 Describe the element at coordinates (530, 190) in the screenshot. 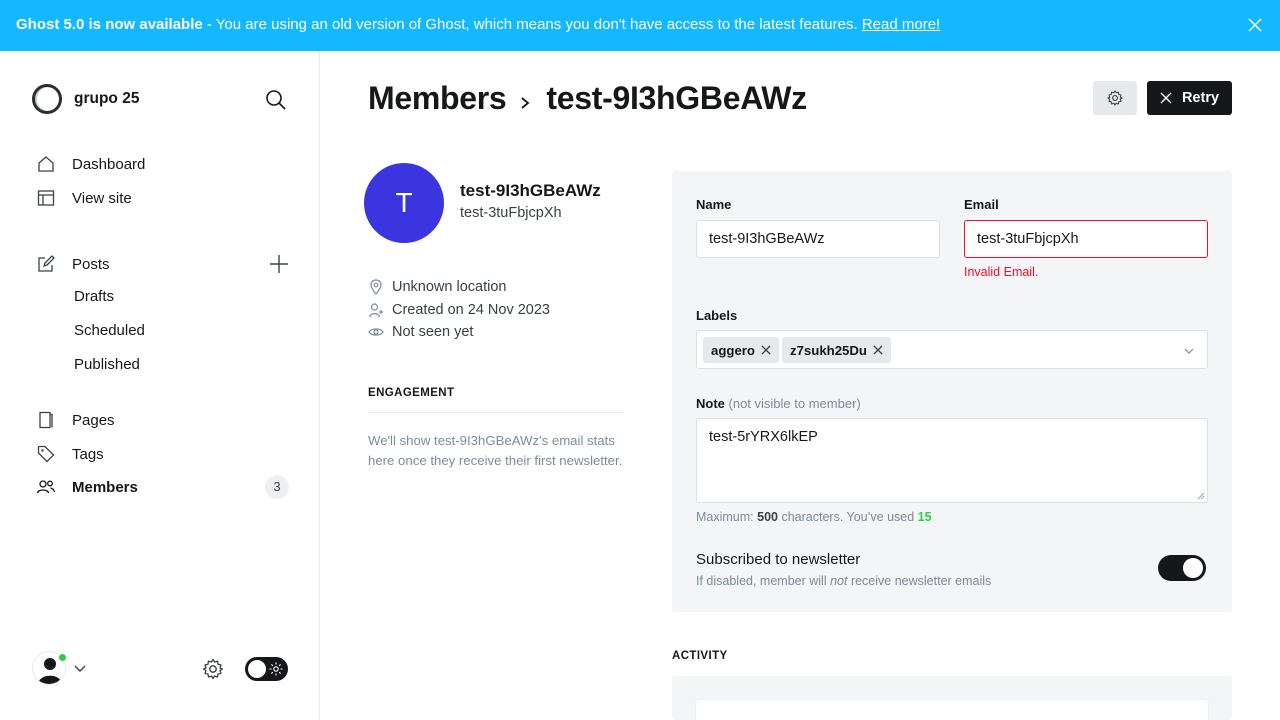

I see `member-name: test-9I3hGBeAWz` at that location.